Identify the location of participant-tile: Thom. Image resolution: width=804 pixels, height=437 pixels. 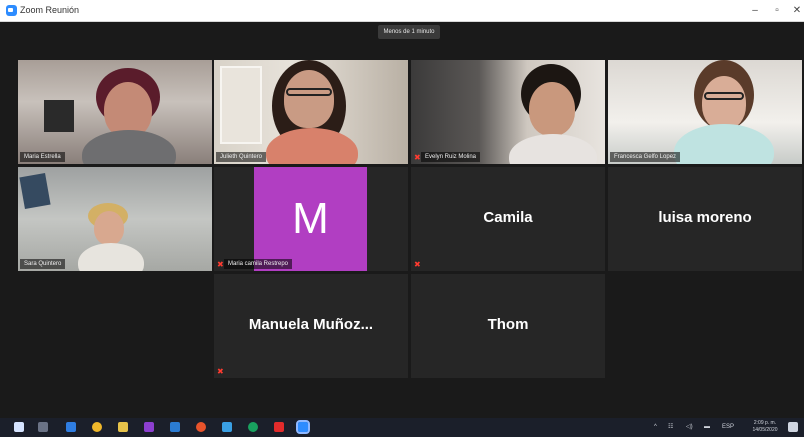
(508, 326).